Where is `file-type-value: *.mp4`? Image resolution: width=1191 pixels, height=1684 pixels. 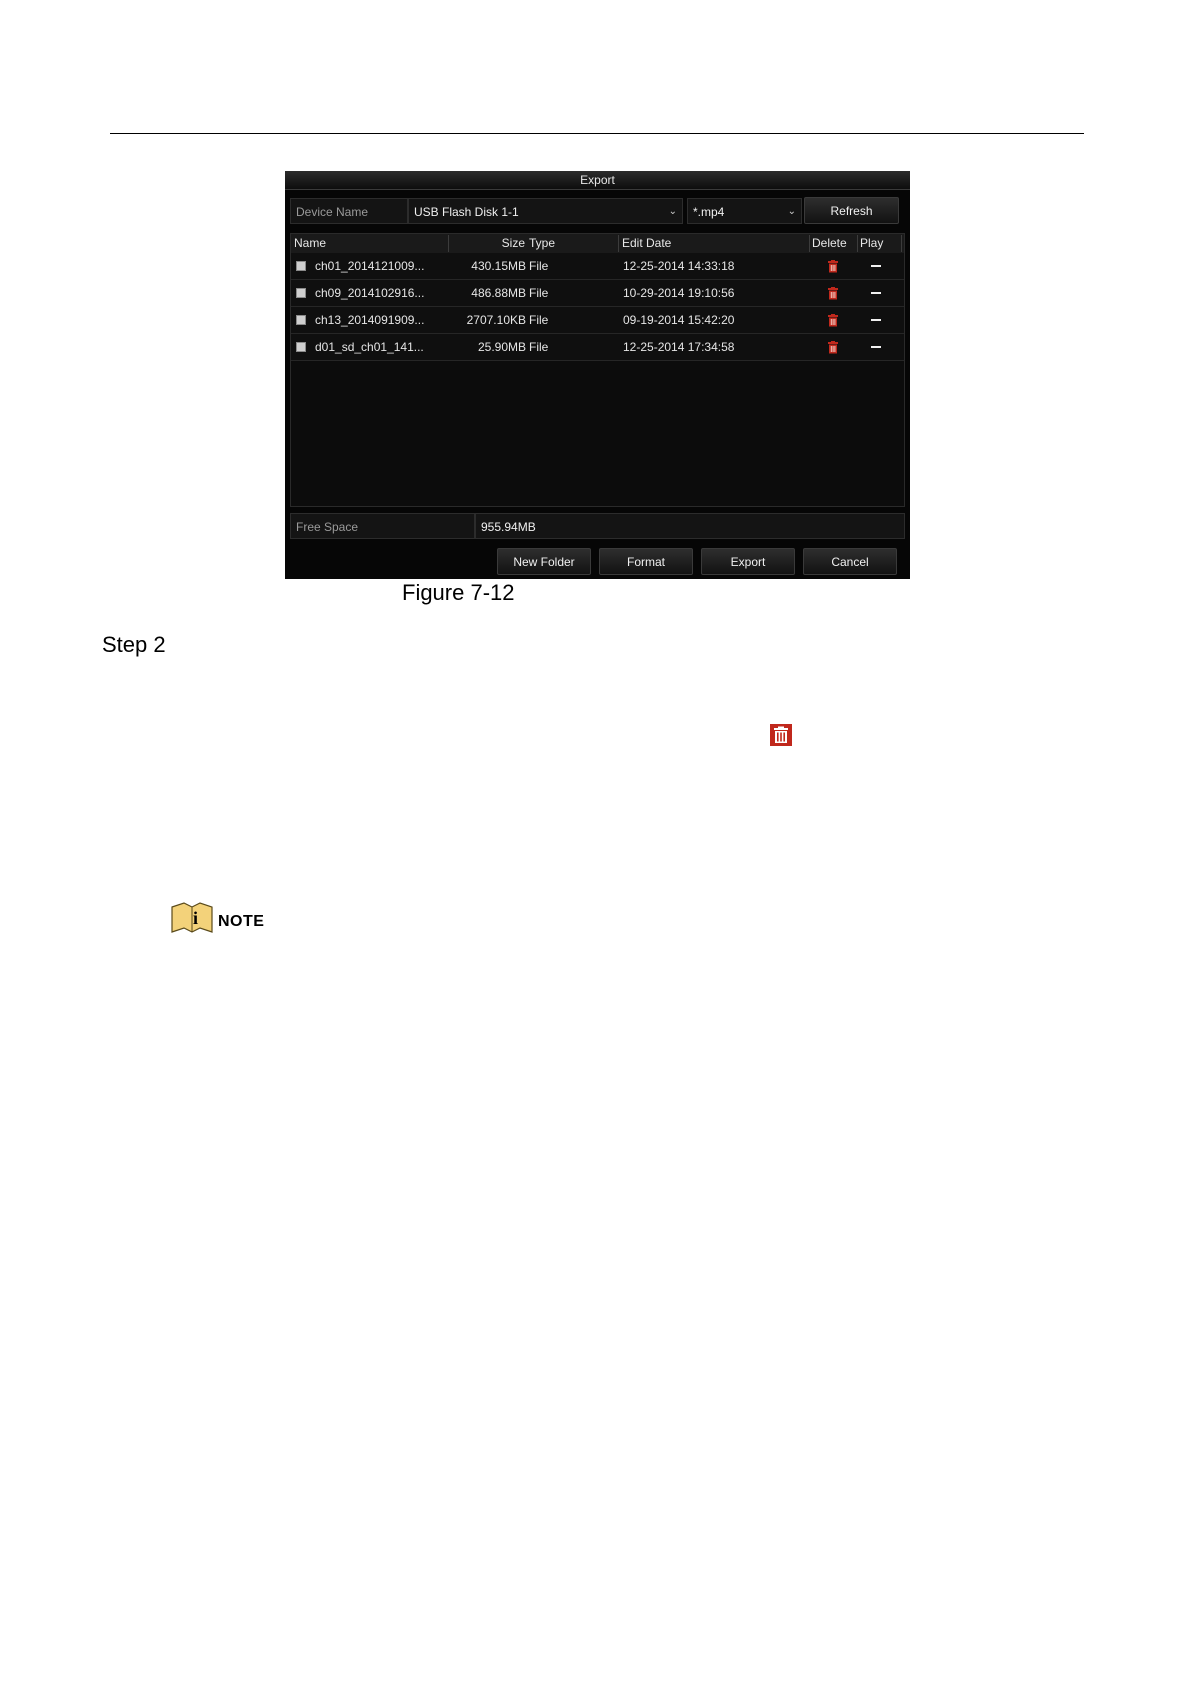
file-type-value: *.mp4 is located at coordinates (709, 212).